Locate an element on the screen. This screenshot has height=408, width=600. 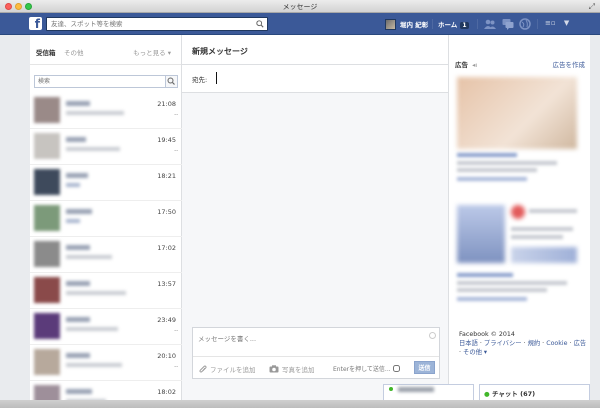
terms-link: 規約 is located at coordinates (534, 343).